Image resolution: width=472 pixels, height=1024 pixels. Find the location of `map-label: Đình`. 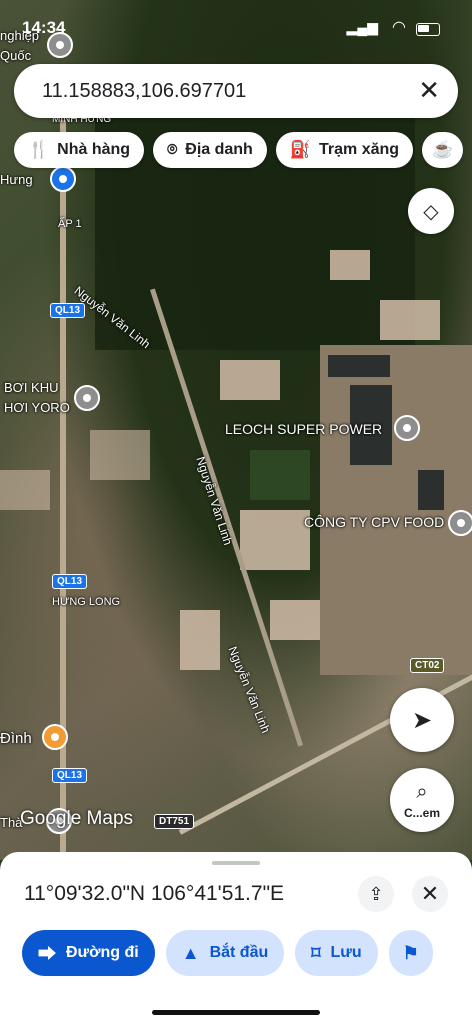

map-label: Đình is located at coordinates (16, 738).